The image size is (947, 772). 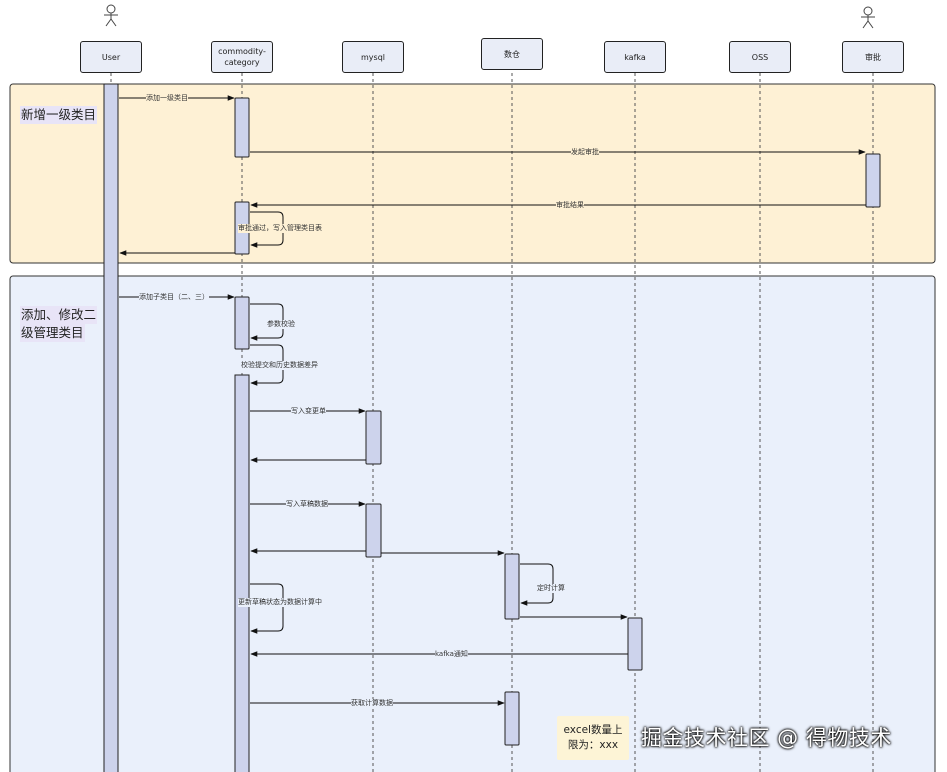 What do you see at coordinates (512, 54) in the screenshot?
I see `participant-warehouse: 数仓` at bounding box center [512, 54].